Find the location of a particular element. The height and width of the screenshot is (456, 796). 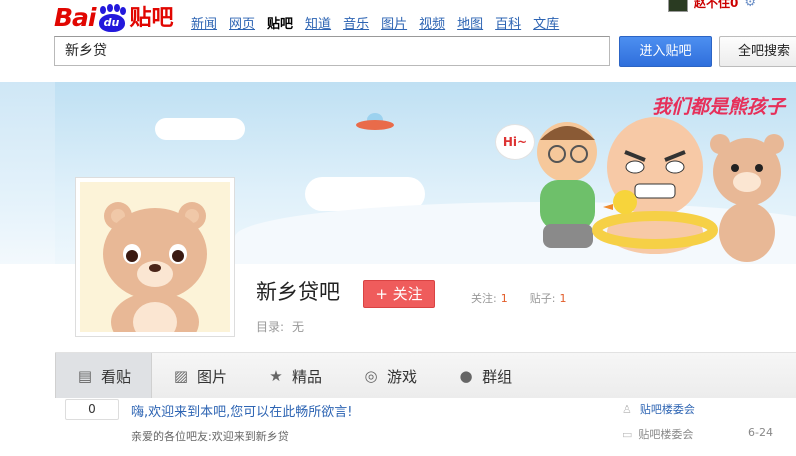

last-reply-info: ▭ 贴吧楼委会 is located at coordinates (657, 434).